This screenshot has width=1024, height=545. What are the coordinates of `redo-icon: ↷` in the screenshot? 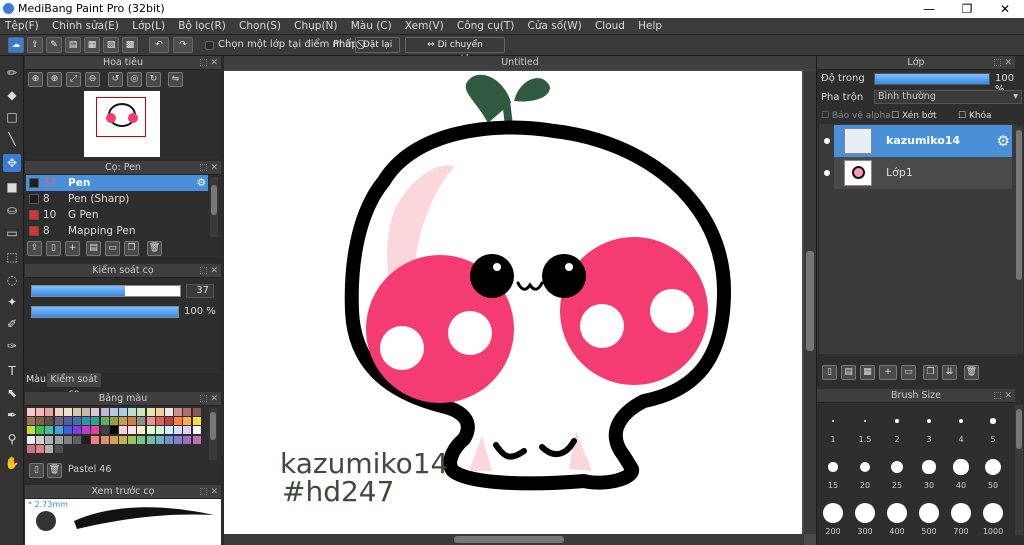 It's located at (183, 45).